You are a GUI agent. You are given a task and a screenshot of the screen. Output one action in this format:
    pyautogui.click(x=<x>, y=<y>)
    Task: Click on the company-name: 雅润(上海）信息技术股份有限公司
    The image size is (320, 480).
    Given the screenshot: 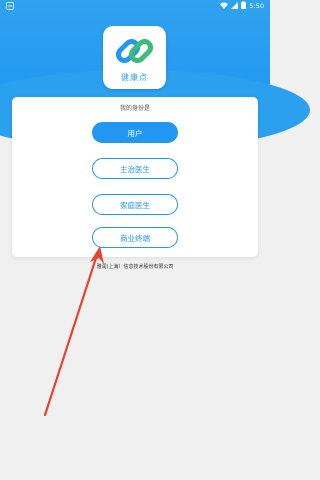 What is the action you would take?
    pyautogui.click(x=135, y=267)
    